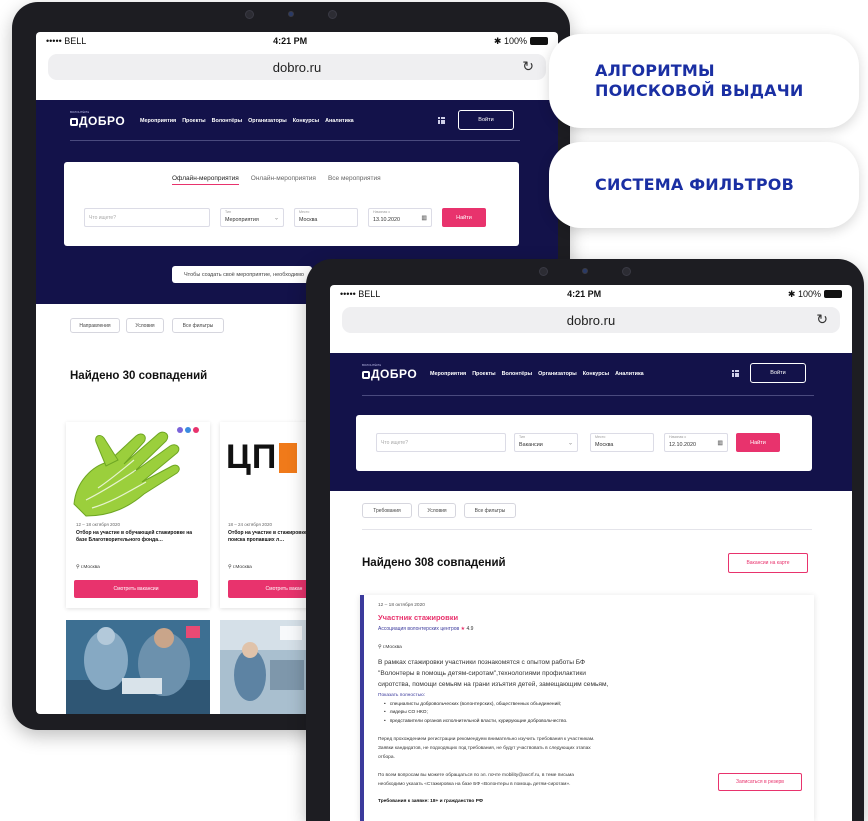  What do you see at coordinates (386, 757) in the screenshot?
I see `vacancy-paragraph-line: отбора.` at bounding box center [386, 757].